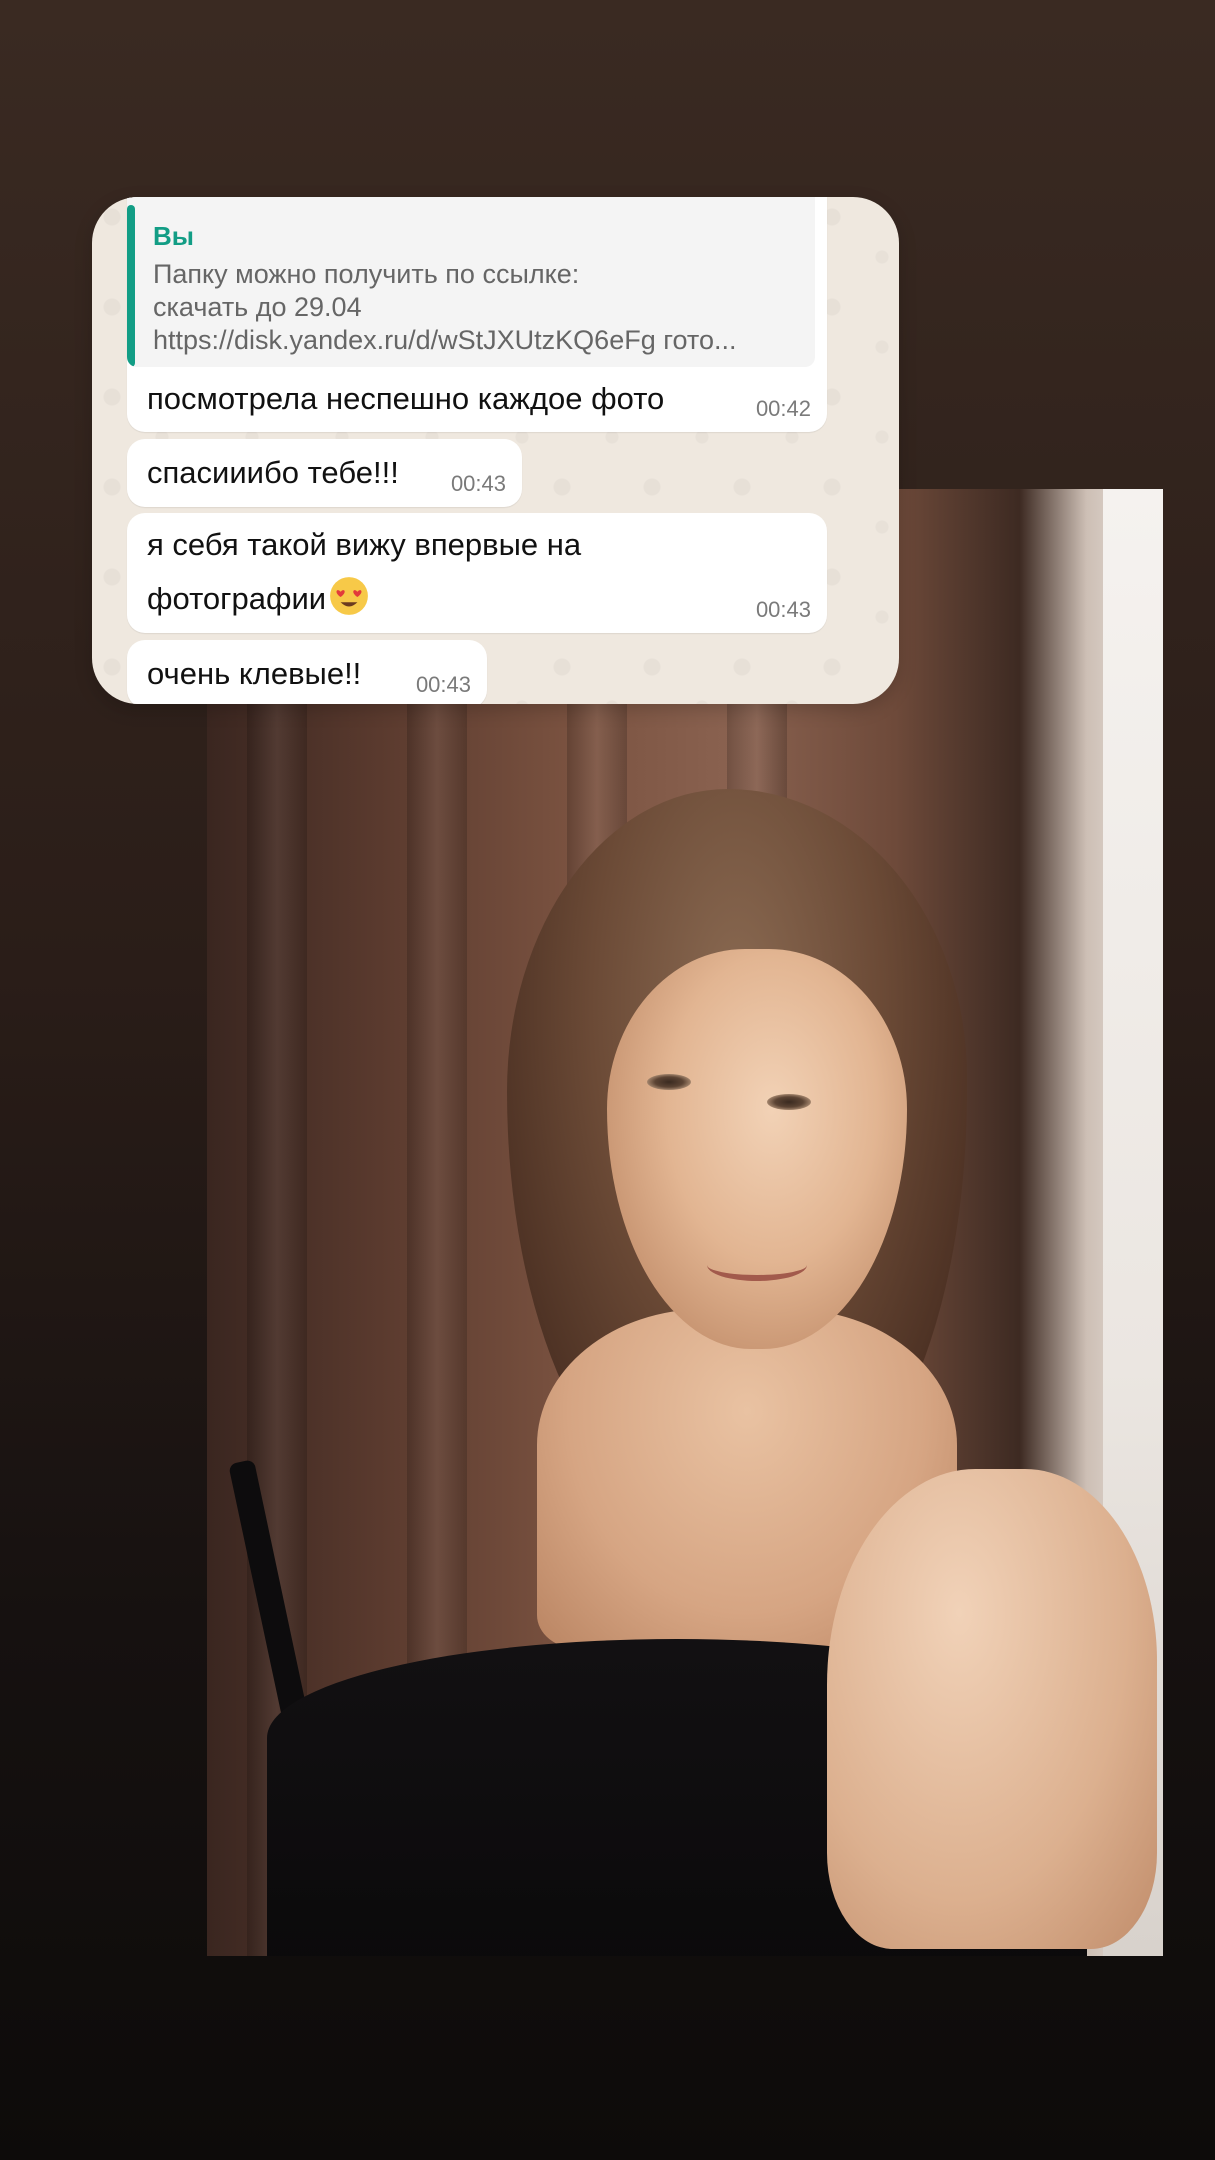 The width and height of the screenshot is (1215, 2160). I want to click on quote-line: скачать до 29.04, so click(257, 307).